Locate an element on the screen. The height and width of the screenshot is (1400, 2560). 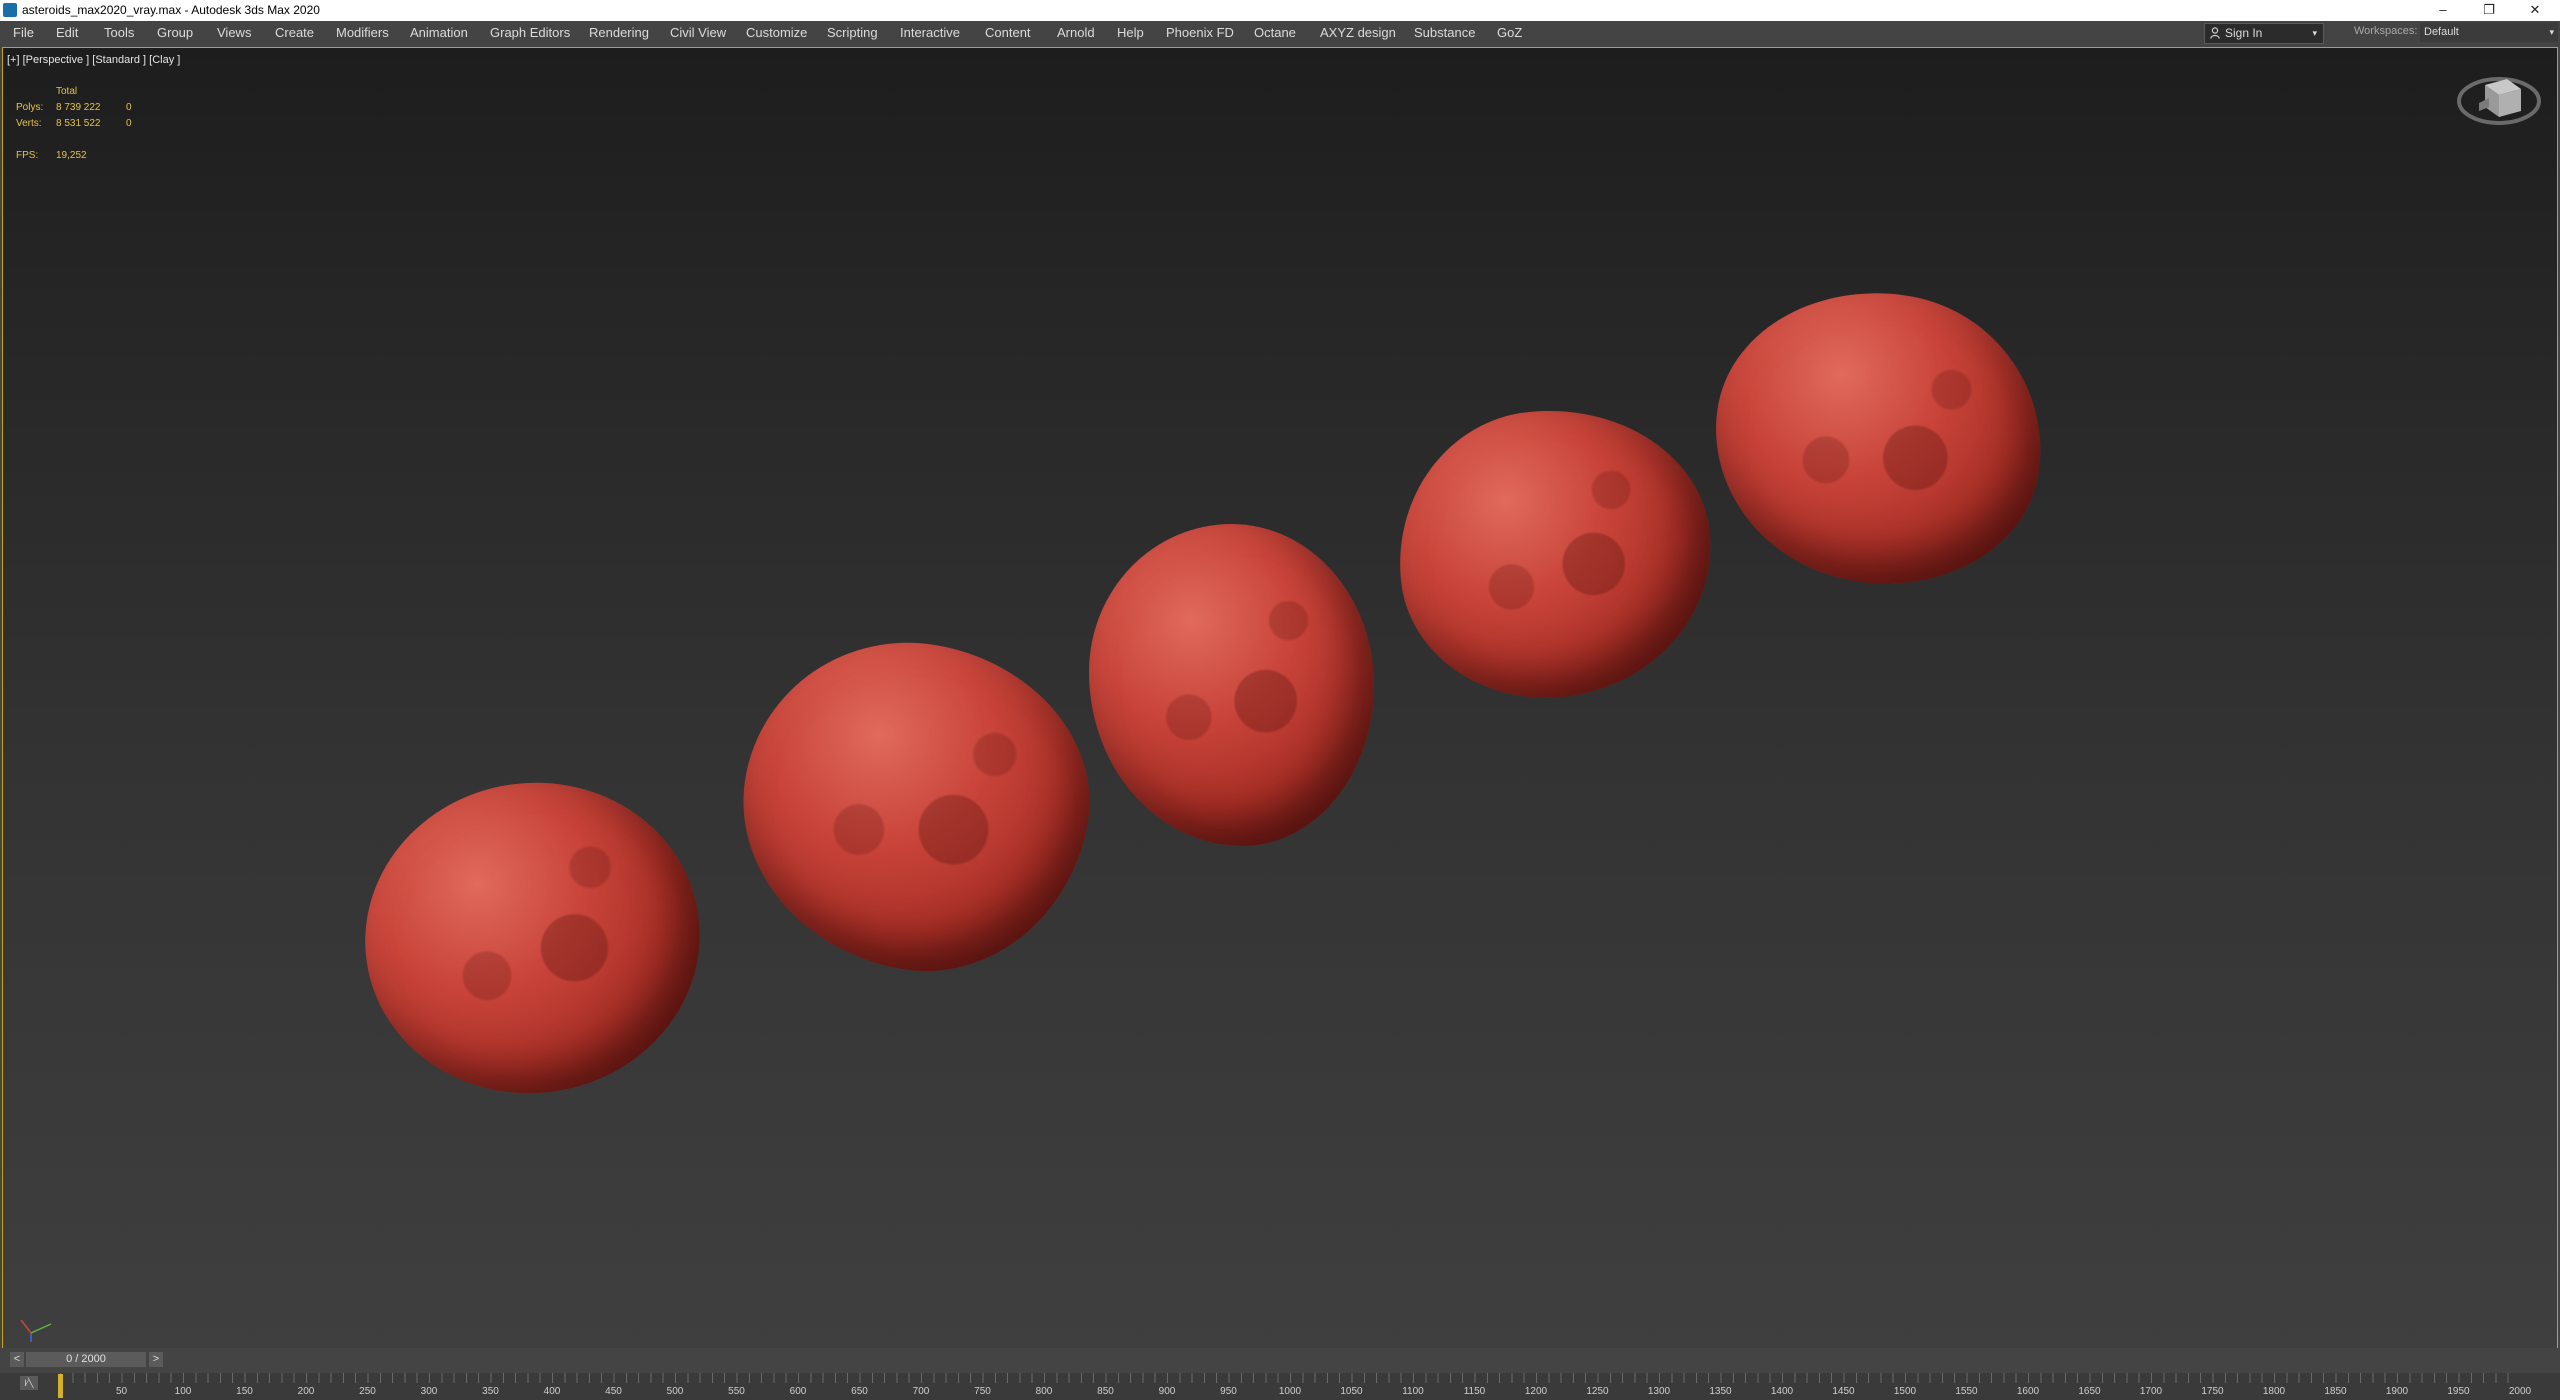
menu-create: Create is located at coordinates (294, 32).